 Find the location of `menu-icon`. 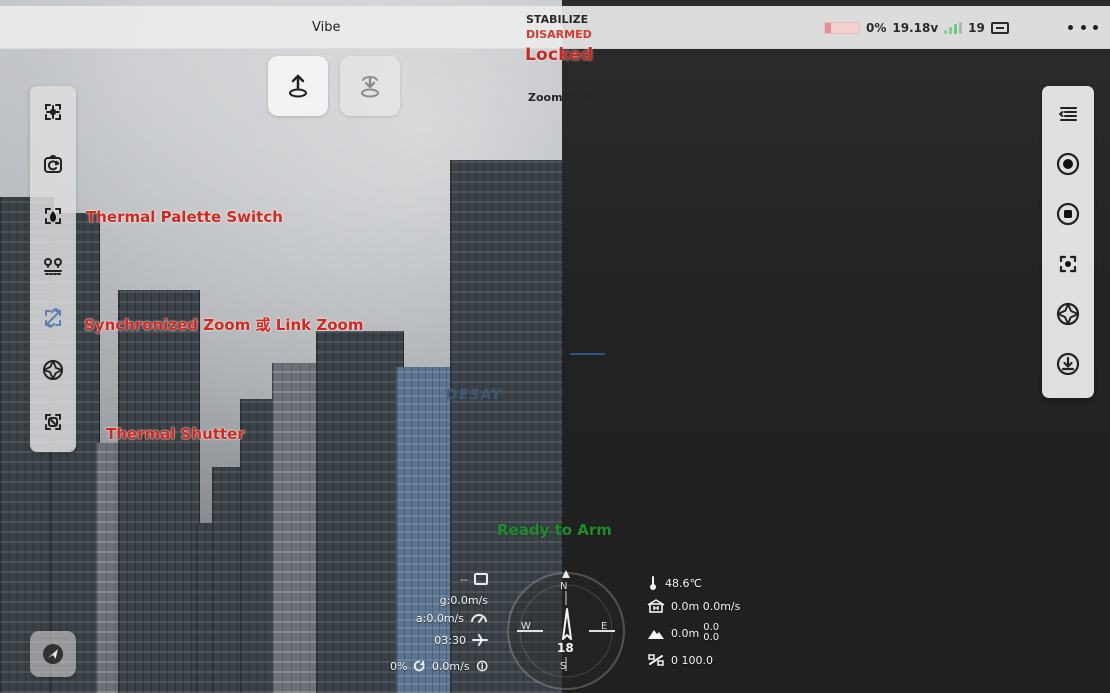

menu-icon is located at coordinates (1068, 114).